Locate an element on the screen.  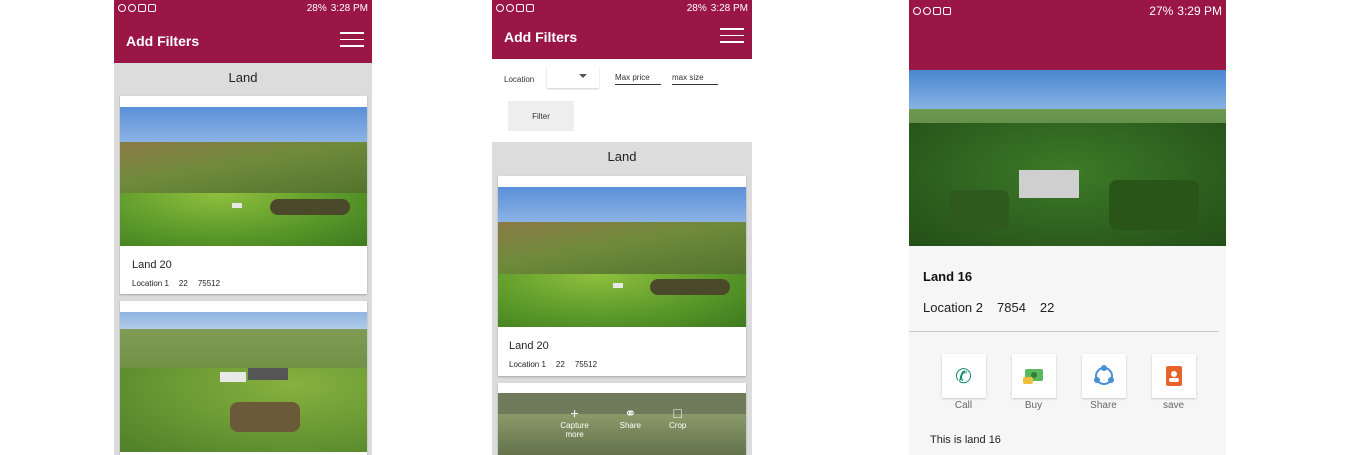
land-hero-photo is located at coordinates (1067, 158).